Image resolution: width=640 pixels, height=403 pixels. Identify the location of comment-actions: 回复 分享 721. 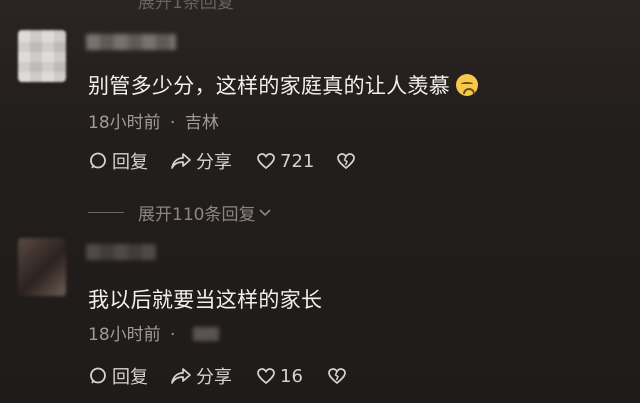
(224, 161).